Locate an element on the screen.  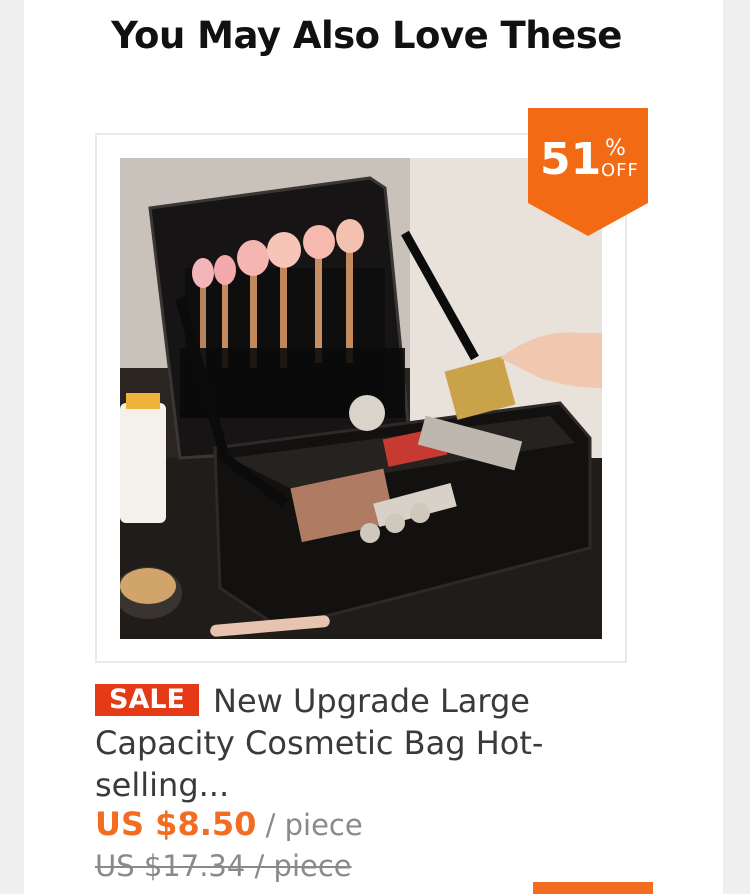
discount-percent-sign: % is located at coordinates (615, 148).